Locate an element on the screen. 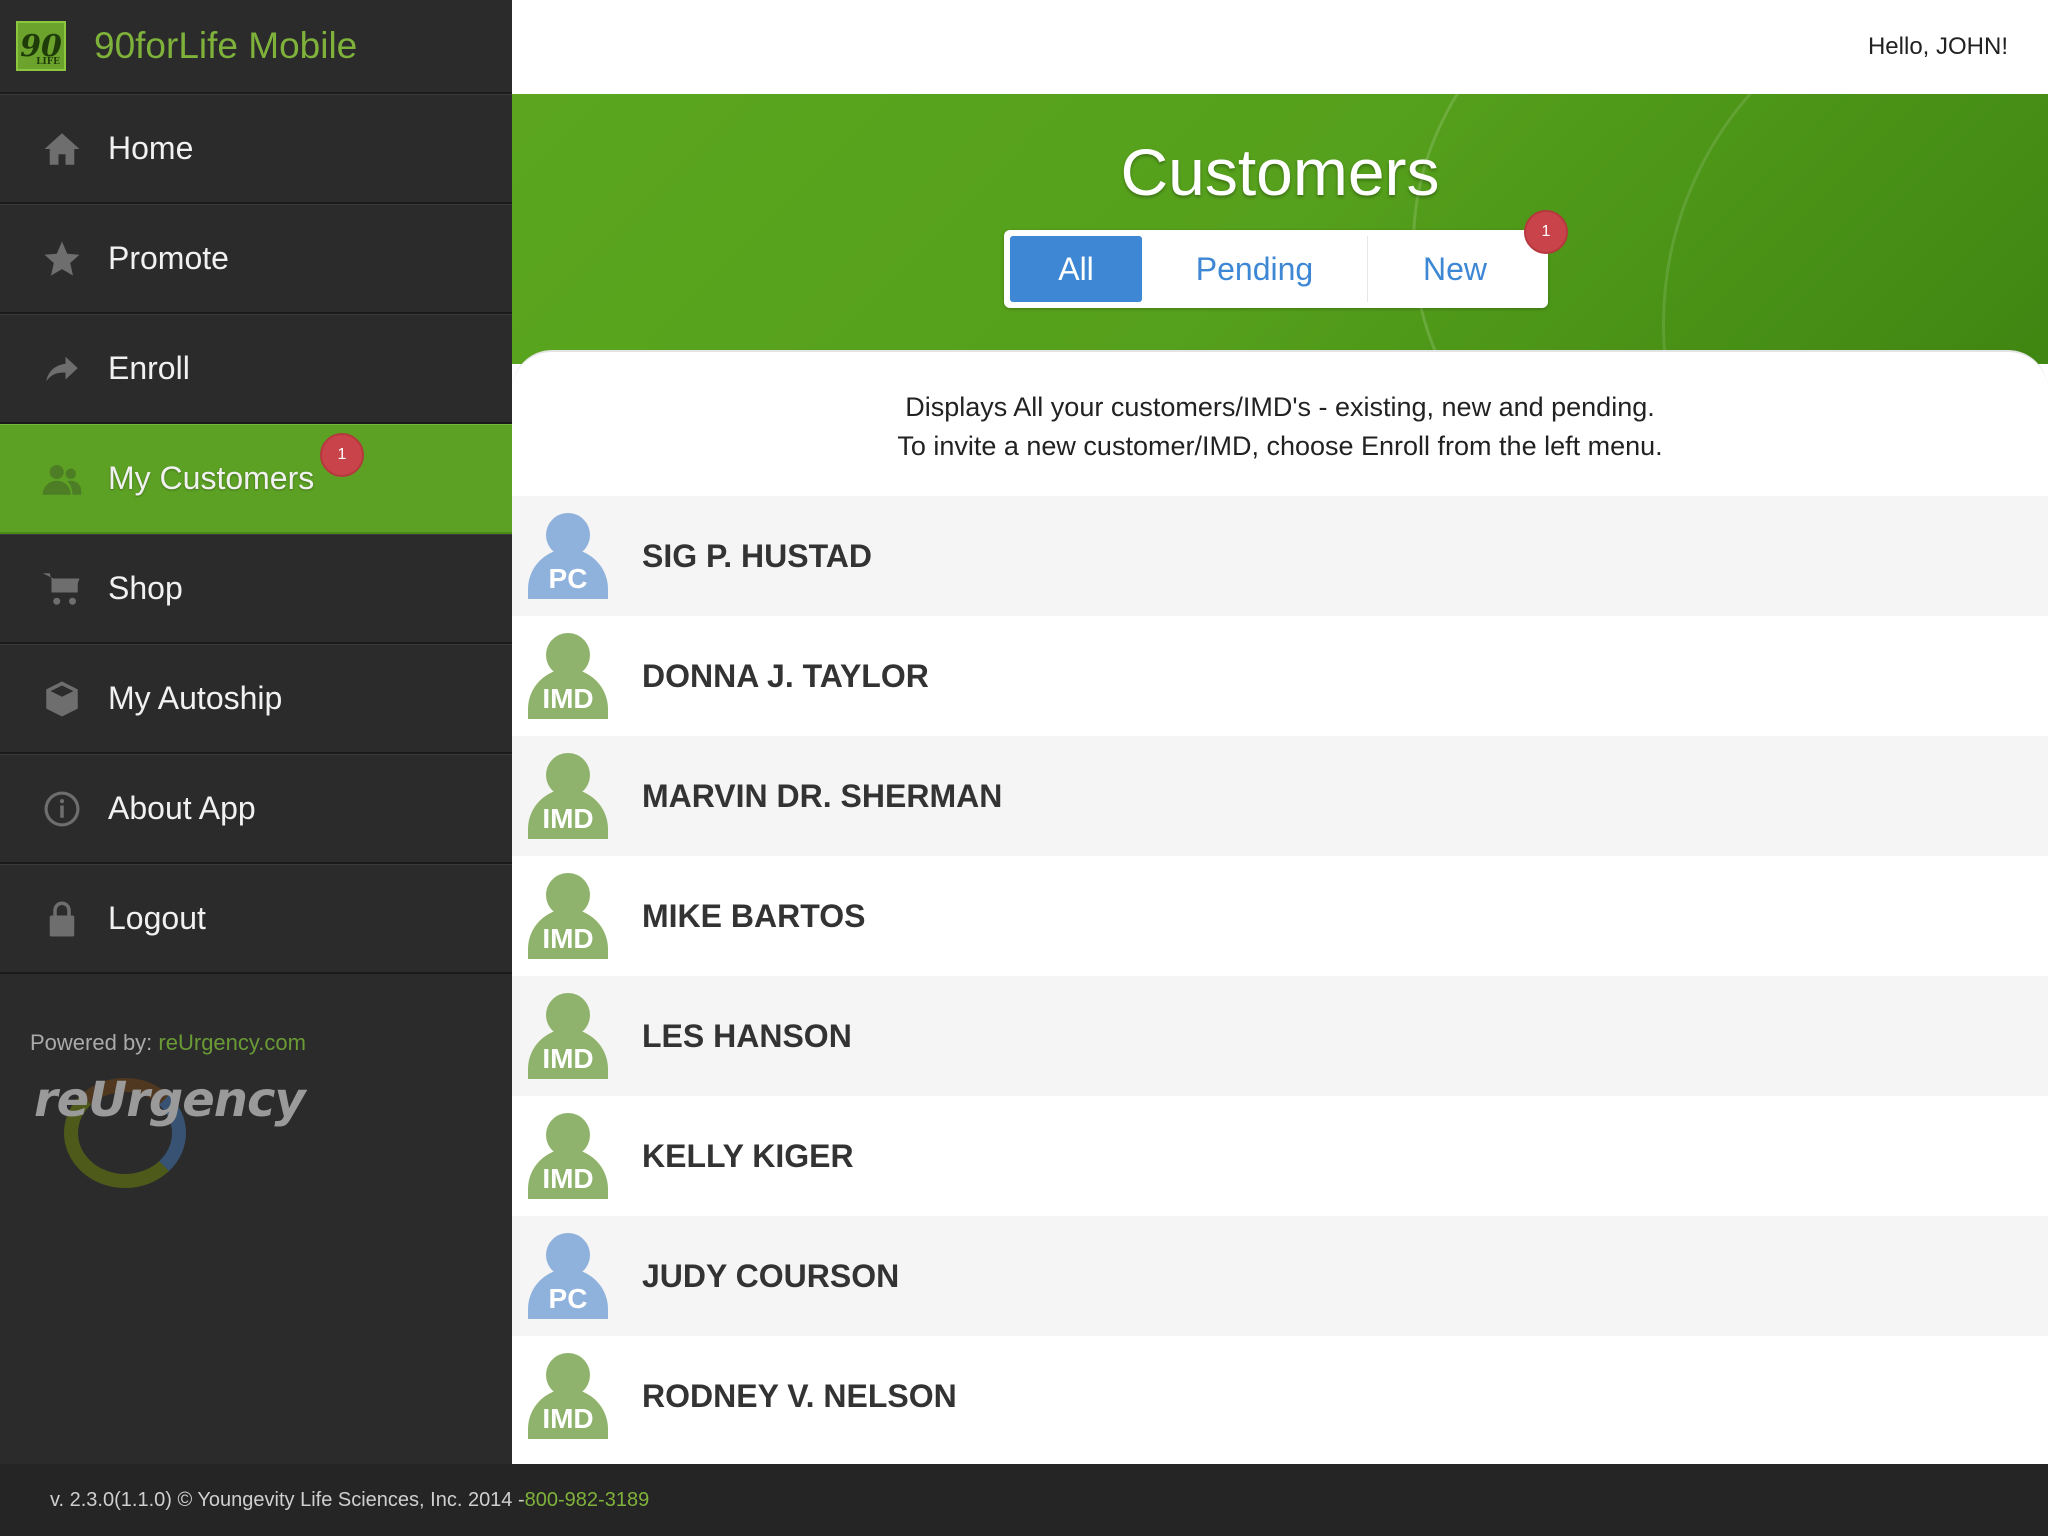 The width and height of the screenshot is (2048, 1536). powered-by-label: Powered by: is located at coordinates (91, 1042).